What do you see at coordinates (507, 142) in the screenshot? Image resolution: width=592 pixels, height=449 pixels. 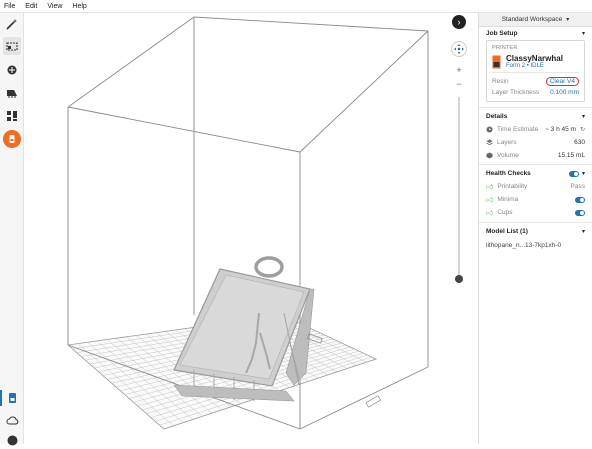 I see `layers-label: Layers` at bounding box center [507, 142].